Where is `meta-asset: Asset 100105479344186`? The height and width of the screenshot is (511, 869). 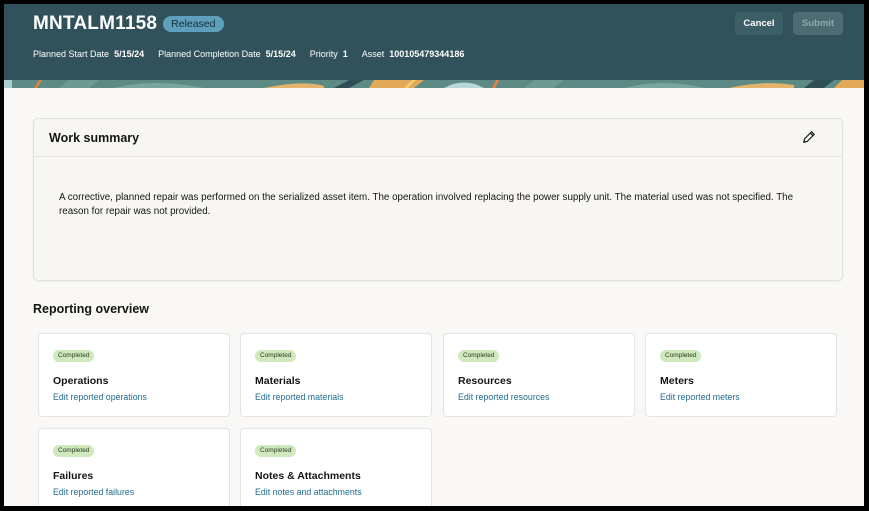
meta-asset: Asset 100105479344186 is located at coordinates (413, 54).